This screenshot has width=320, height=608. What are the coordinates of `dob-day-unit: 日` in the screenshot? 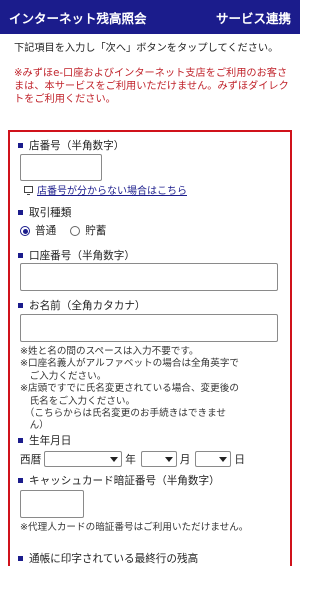 It's located at (239, 459).